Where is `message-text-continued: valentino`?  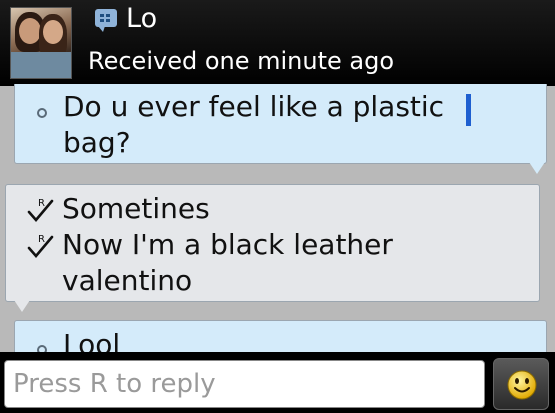 message-text-continued: valentino is located at coordinates (127, 280).